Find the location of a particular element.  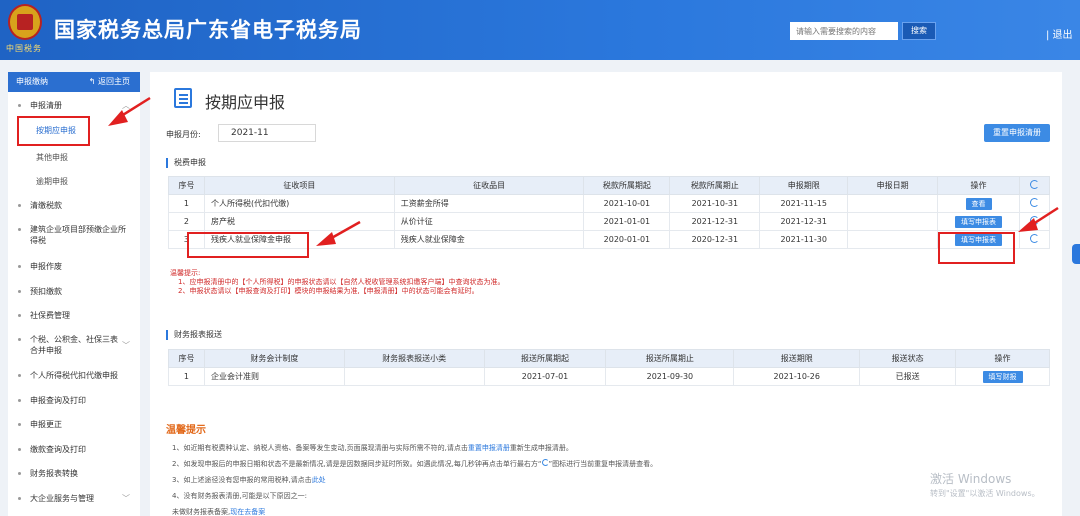

here-link: 此处 is located at coordinates (319, 480).